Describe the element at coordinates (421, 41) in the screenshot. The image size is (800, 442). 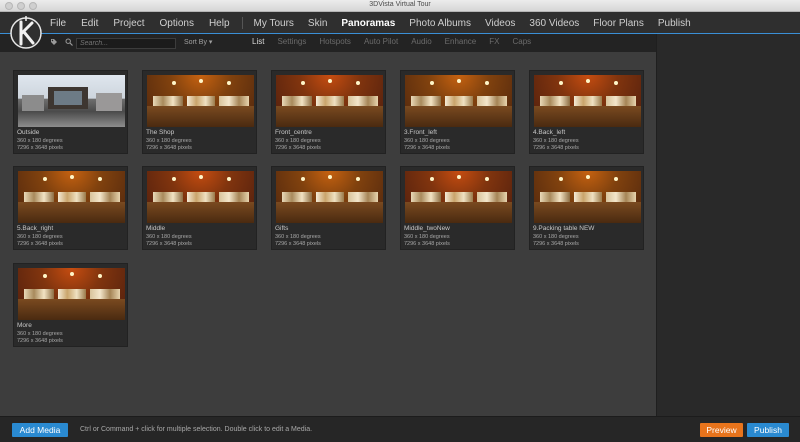
I see `subtab-audio: Audio` at that location.